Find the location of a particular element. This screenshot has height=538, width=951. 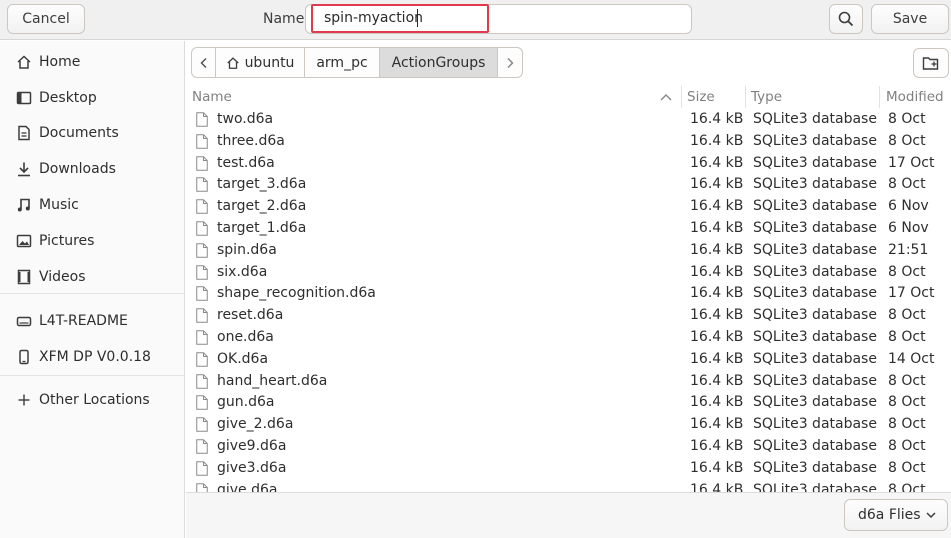

file-row: give.d6a 16.4 kB SQLite3 database 8 Oct is located at coordinates (568, 486).